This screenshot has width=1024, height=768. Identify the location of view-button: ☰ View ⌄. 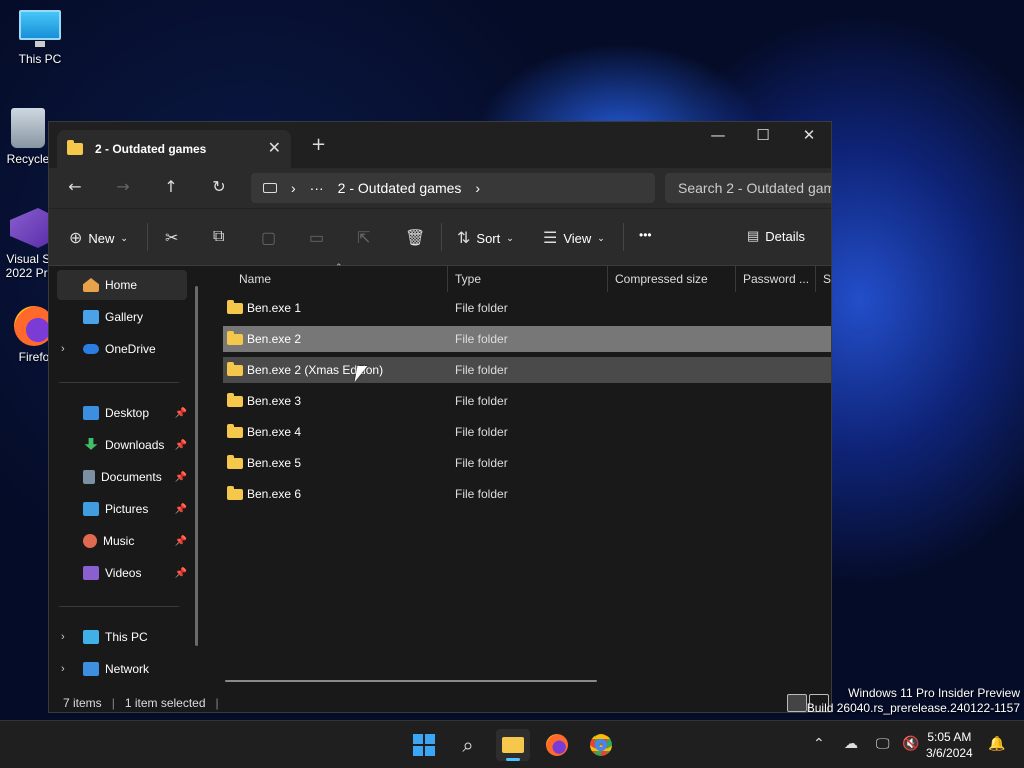
(574, 238).